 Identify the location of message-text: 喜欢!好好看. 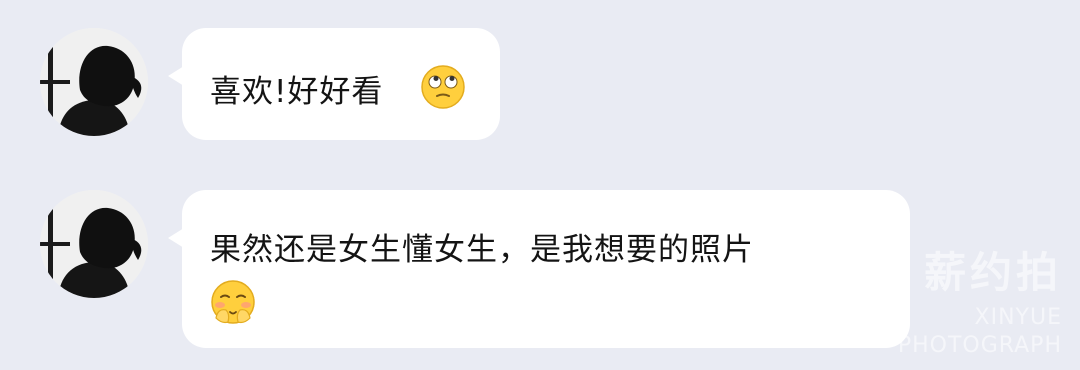
(297, 92).